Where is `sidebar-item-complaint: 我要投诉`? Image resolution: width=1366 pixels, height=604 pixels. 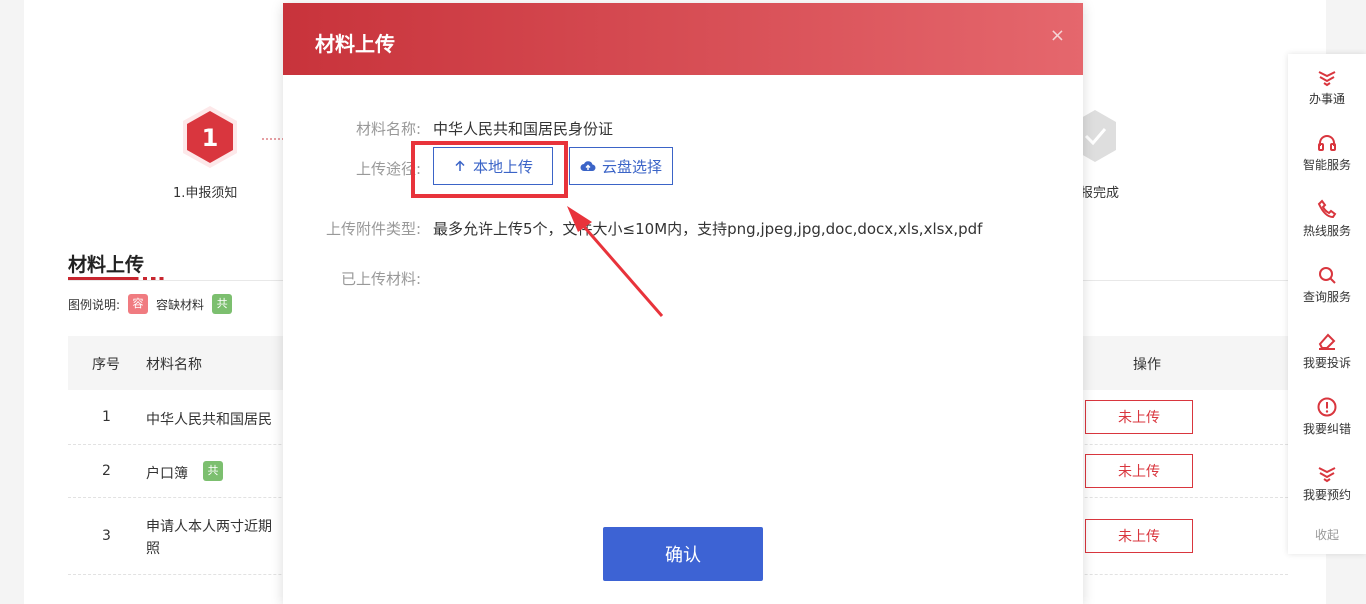
sidebar-item-complaint: 我要投诉 is located at coordinates (1327, 350).